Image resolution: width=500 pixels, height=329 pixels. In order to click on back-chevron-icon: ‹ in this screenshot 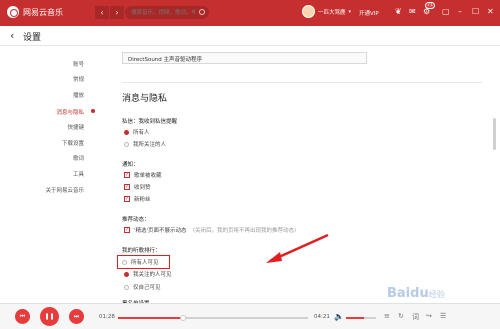, I will do `click(12, 35)`.